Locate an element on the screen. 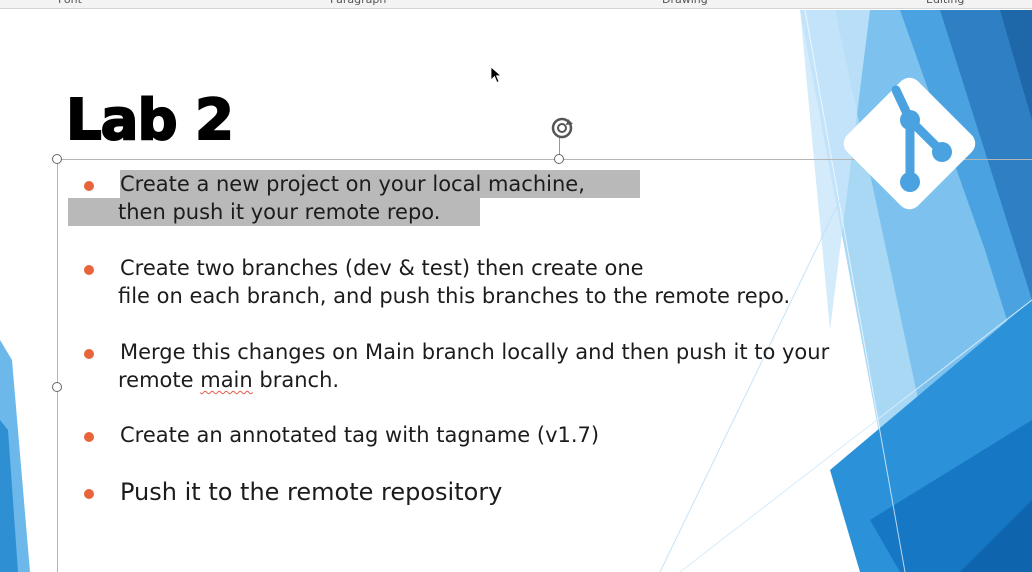 Image resolution: width=1032 pixels, height=572 pixels. ribbon-group-label-cut: Paragraph is located at coordinates (358, 3).